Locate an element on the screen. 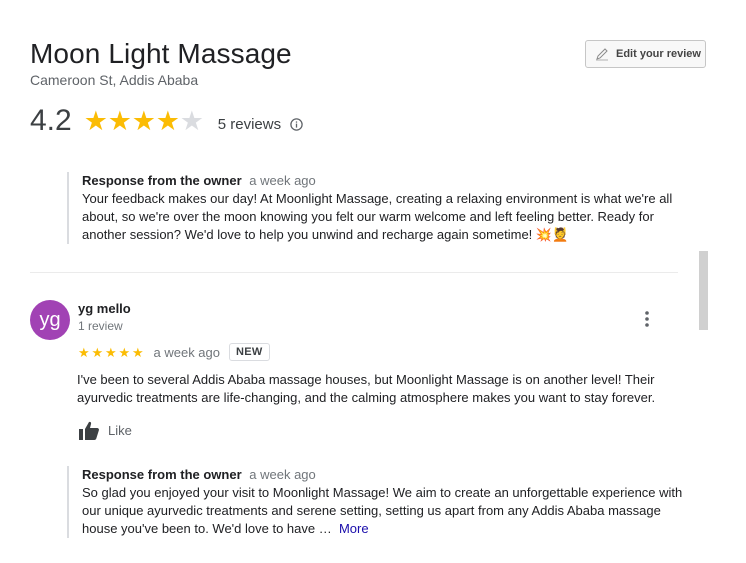 The height and width of the screenshot is (563, 746). reviewer-avatar: yg is located at coordinates (50, 320).